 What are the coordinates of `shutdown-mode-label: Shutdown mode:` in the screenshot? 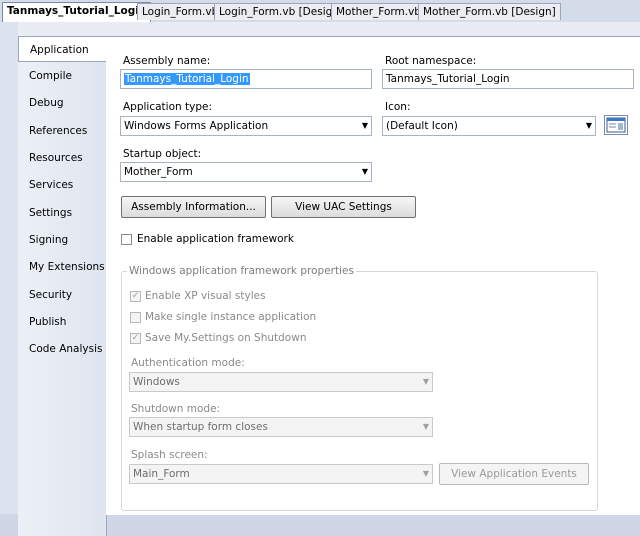 It's located at (176, 409).